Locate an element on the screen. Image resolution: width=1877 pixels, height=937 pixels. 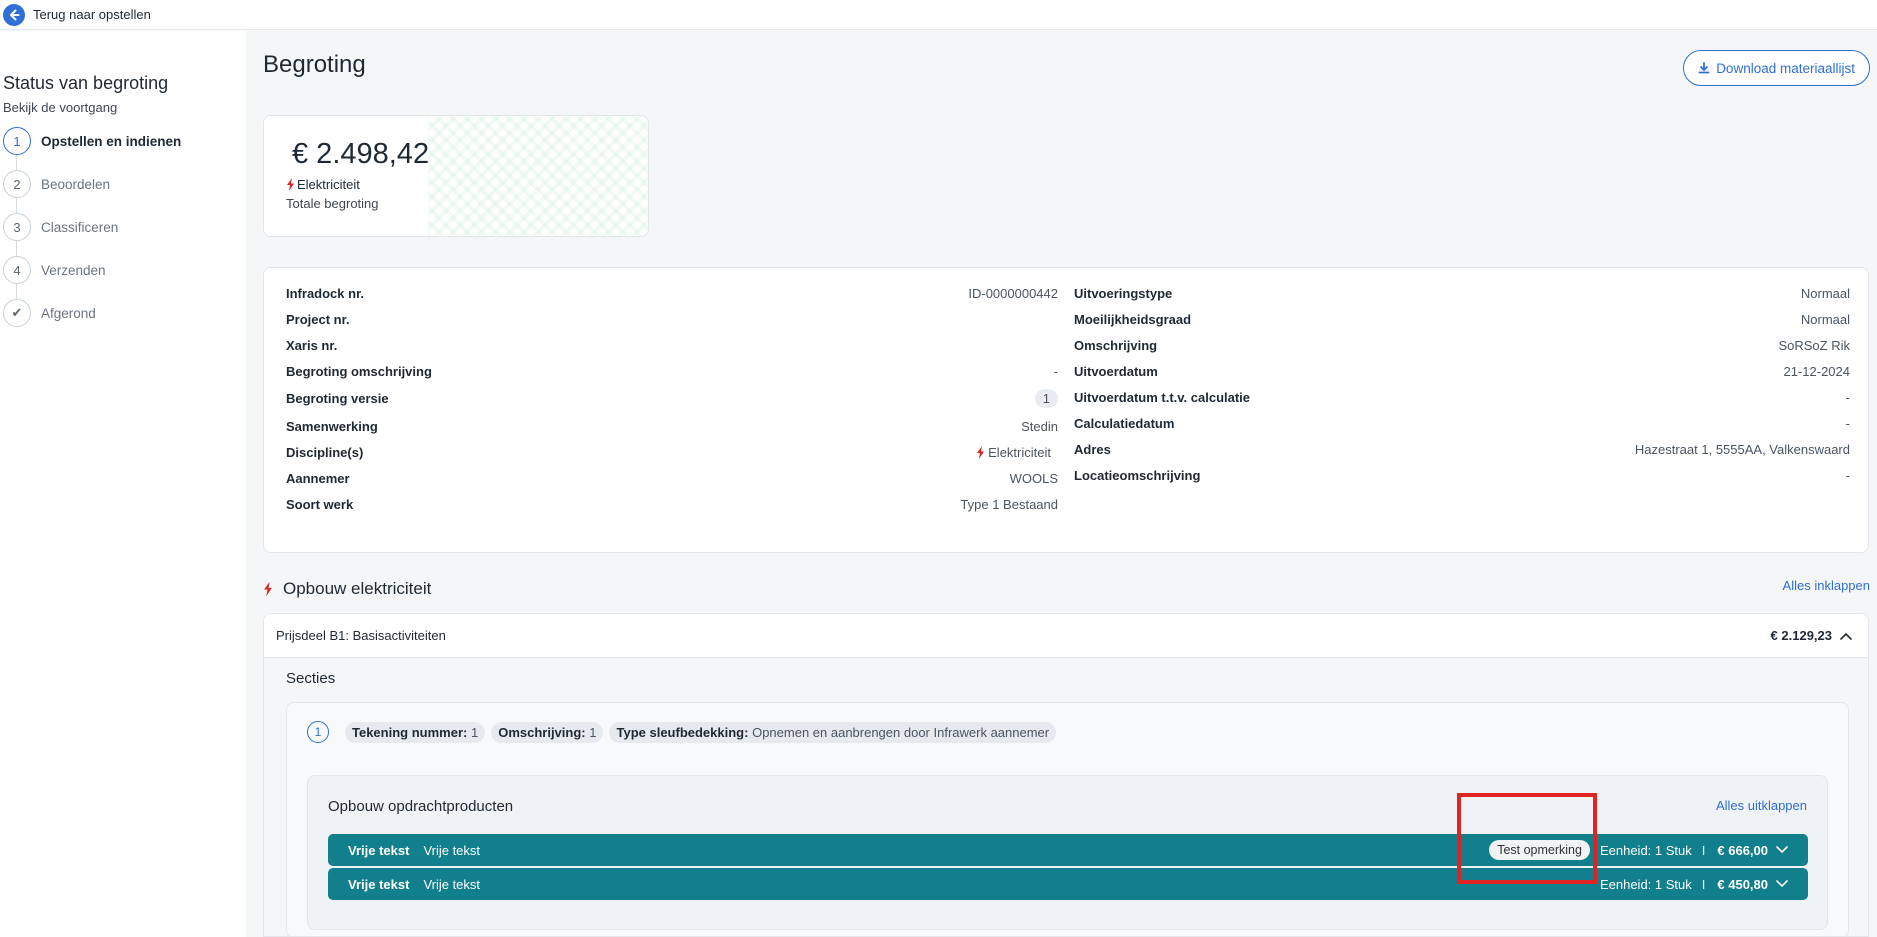
step-number: 4 is located at coordinates (17, 270).